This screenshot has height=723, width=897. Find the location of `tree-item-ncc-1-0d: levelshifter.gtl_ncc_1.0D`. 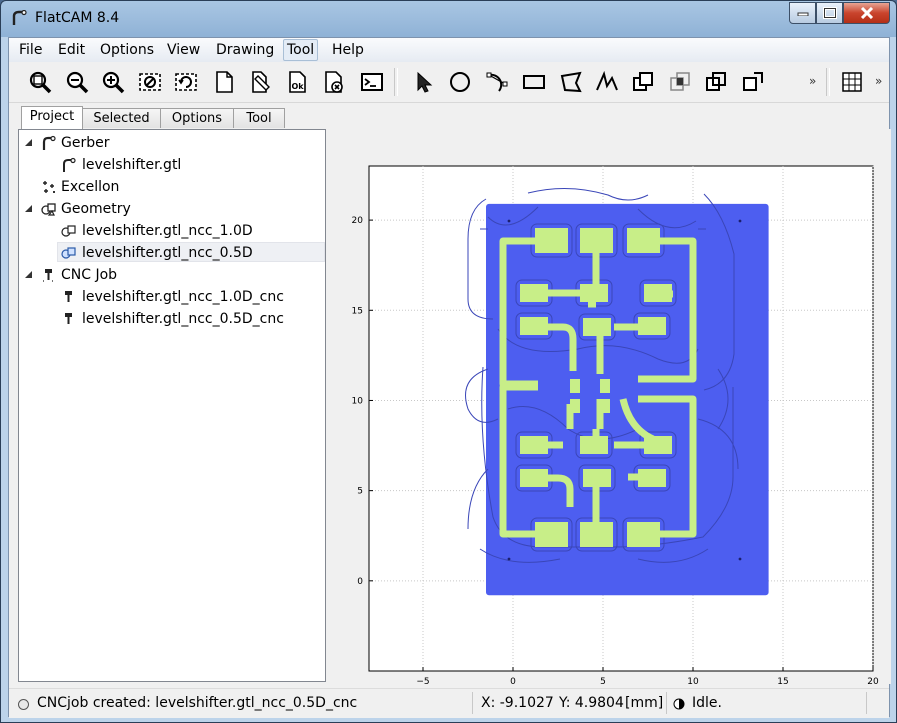

tree-item-ncc-1-0d: levelshifter.gtl_ncc_1.0D is located at coordinates (167, 231).